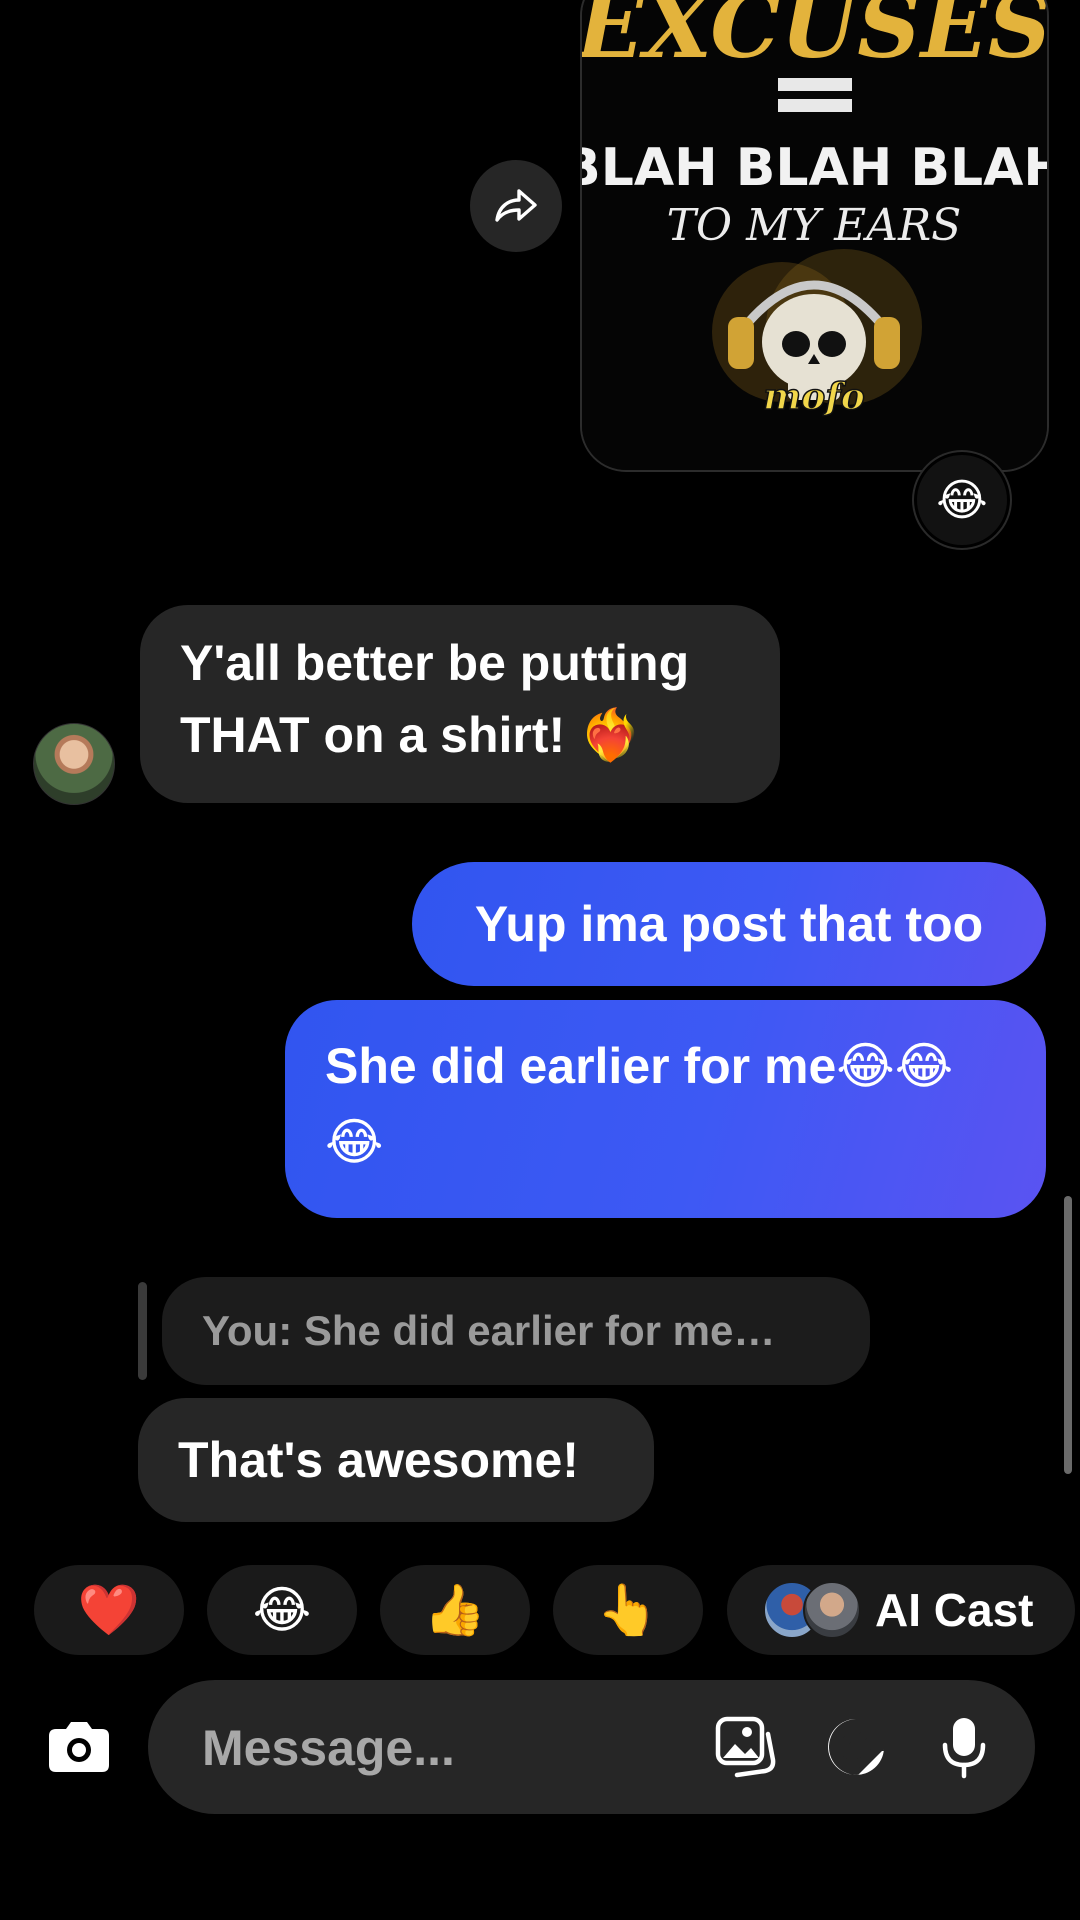 The width and height of the screenshot is (1080, 1920). I want to click on art-line-excuses: EXCUSES, so click(814, 39).